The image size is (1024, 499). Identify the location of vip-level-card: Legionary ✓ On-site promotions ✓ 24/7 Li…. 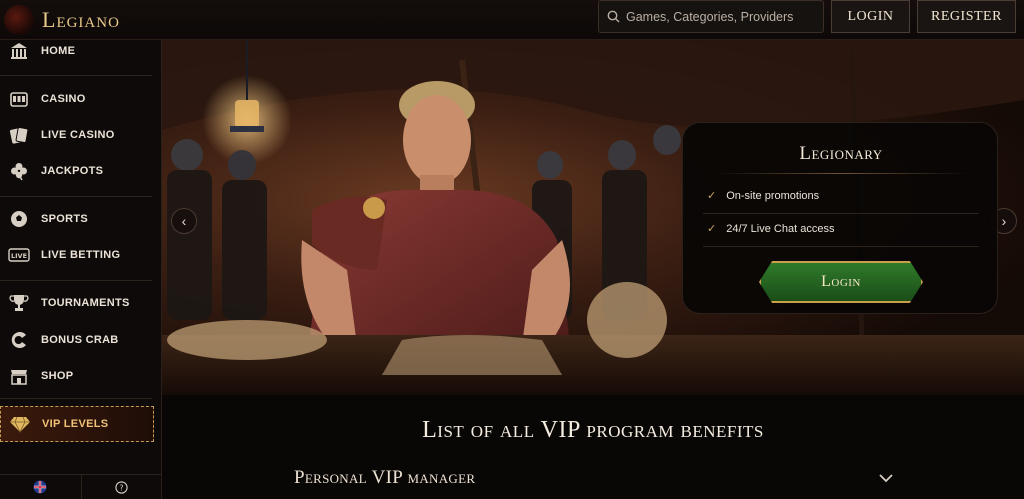
(840, 218).